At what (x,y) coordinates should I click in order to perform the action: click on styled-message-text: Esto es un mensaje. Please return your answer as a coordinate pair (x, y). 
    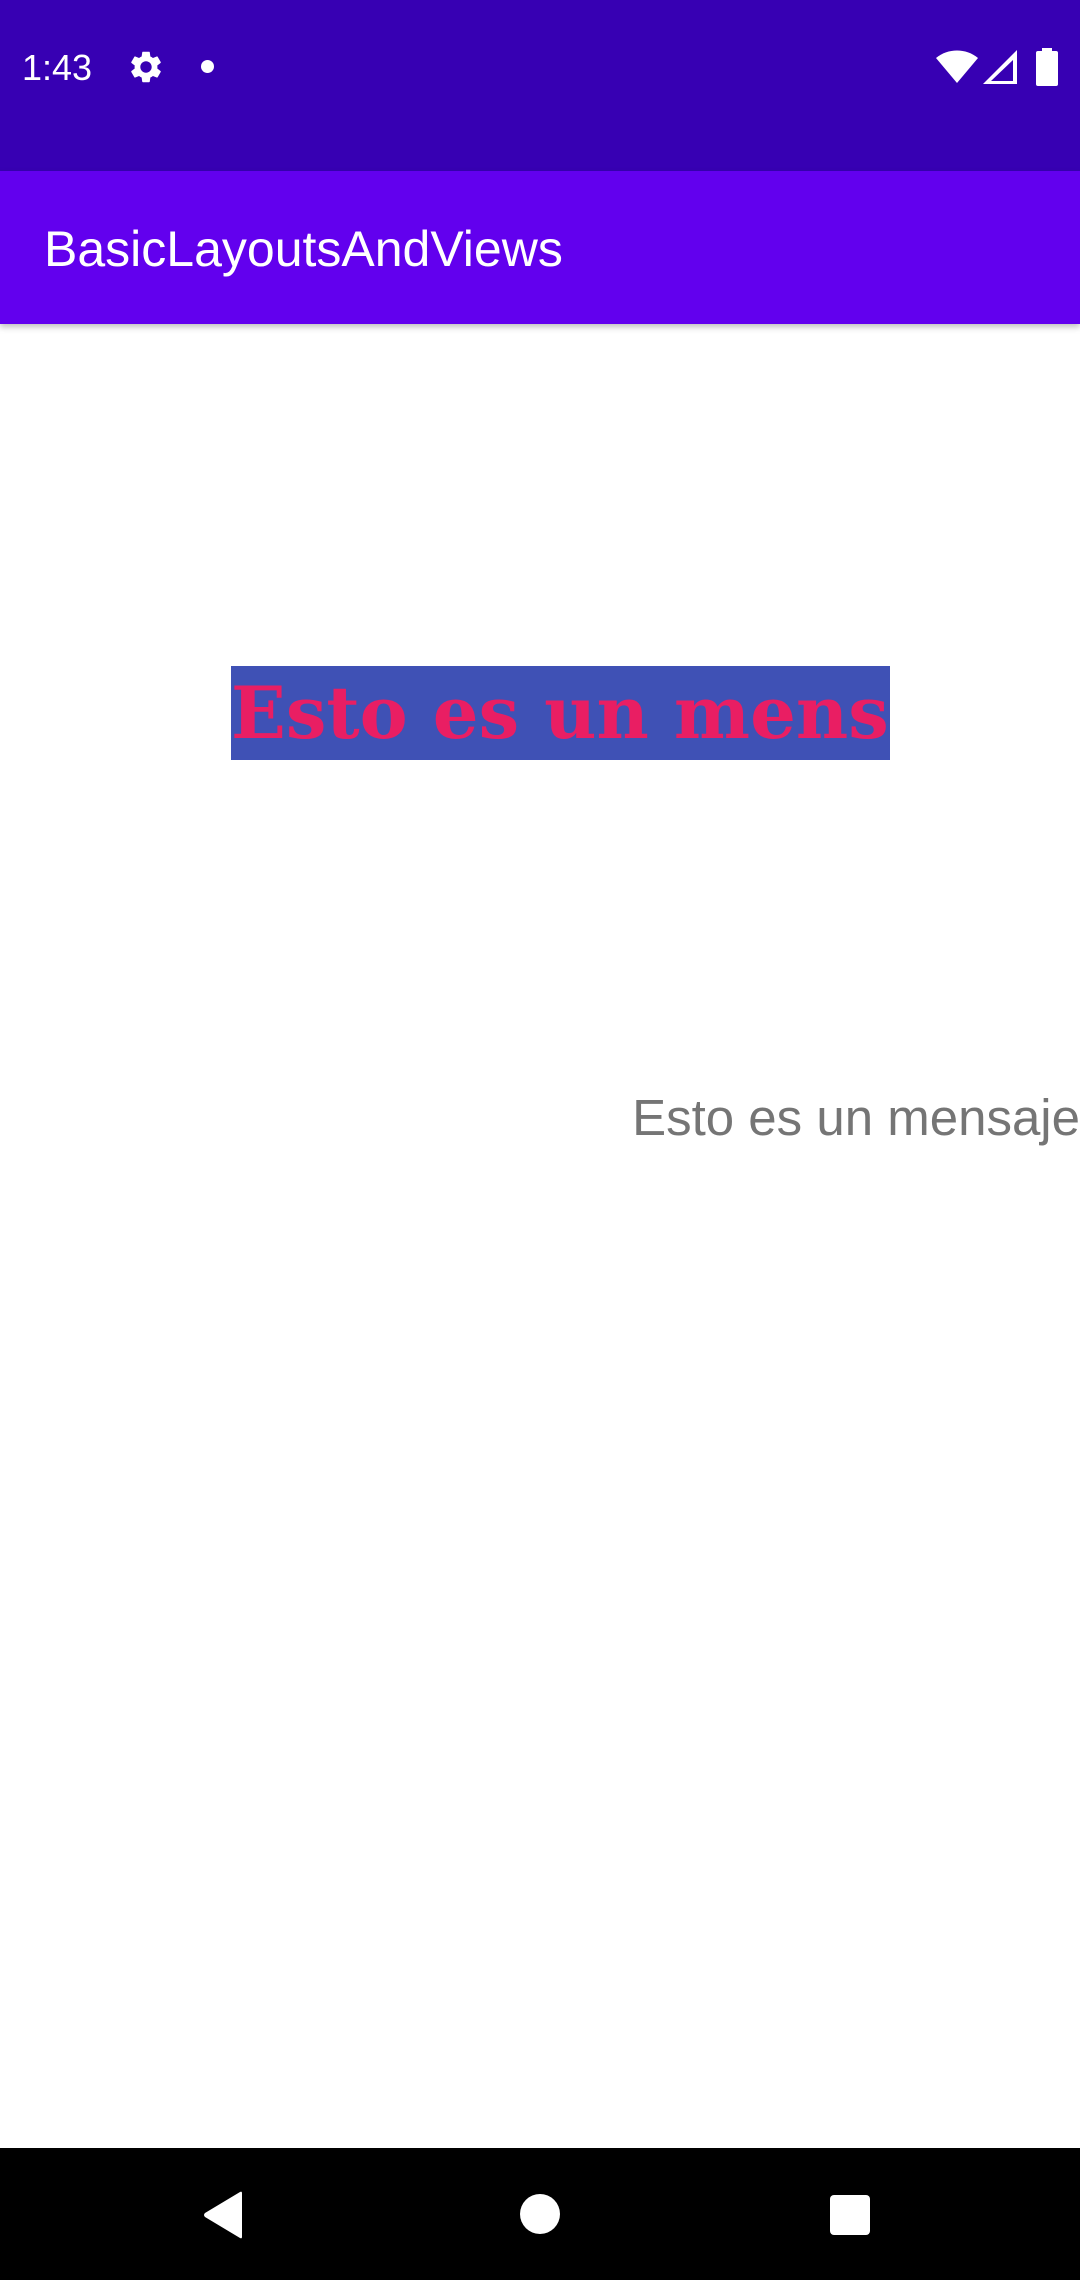
    Looking at the image, I should click on (560, 713).